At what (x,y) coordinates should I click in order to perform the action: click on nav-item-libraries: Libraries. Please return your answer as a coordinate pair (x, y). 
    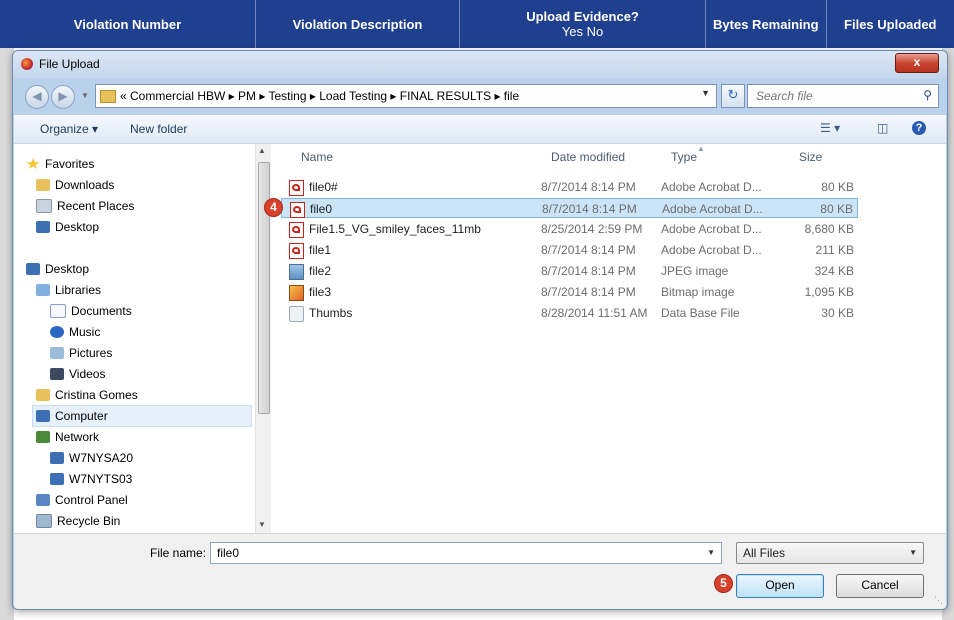
    Looking at the image, I should click on (68, 290).